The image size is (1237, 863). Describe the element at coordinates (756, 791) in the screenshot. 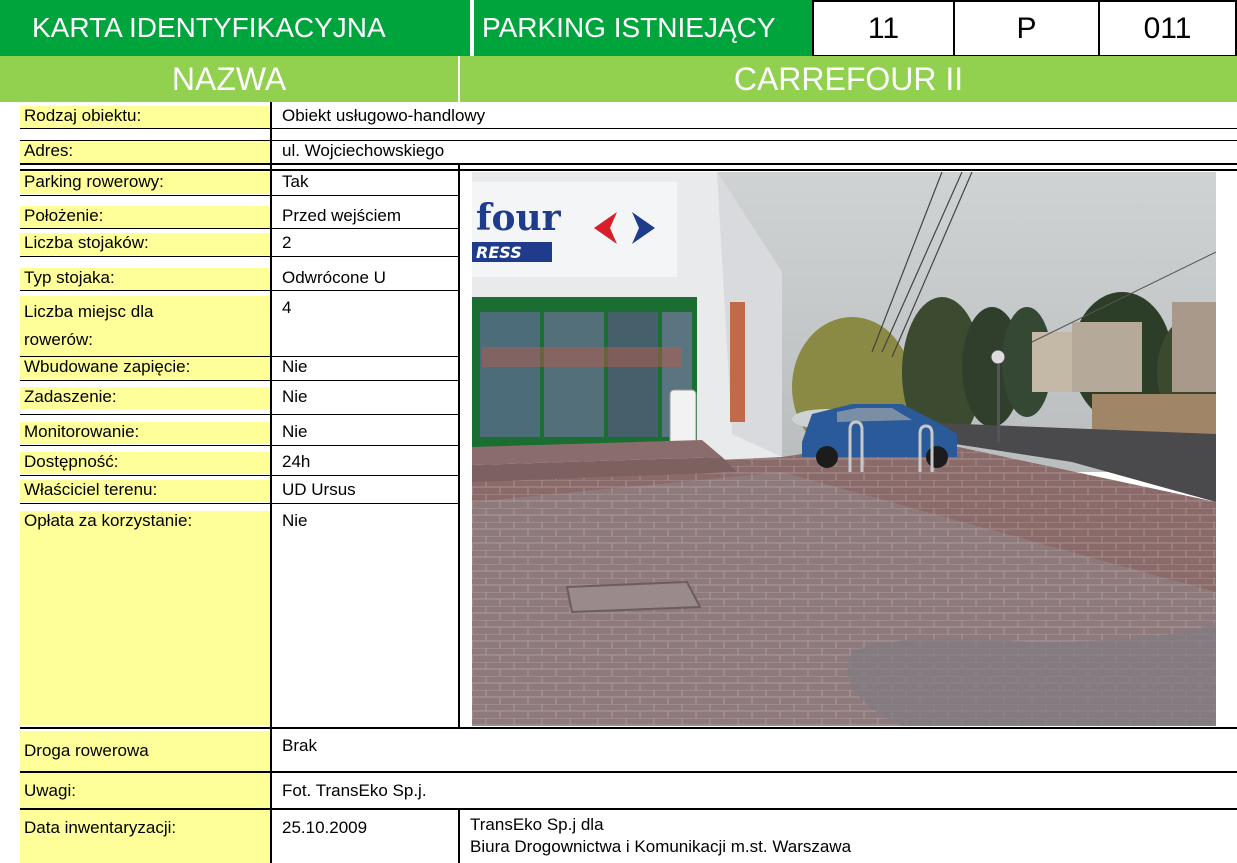

I see `notes-value: Fot. TransEko Sp.j.` at that location.